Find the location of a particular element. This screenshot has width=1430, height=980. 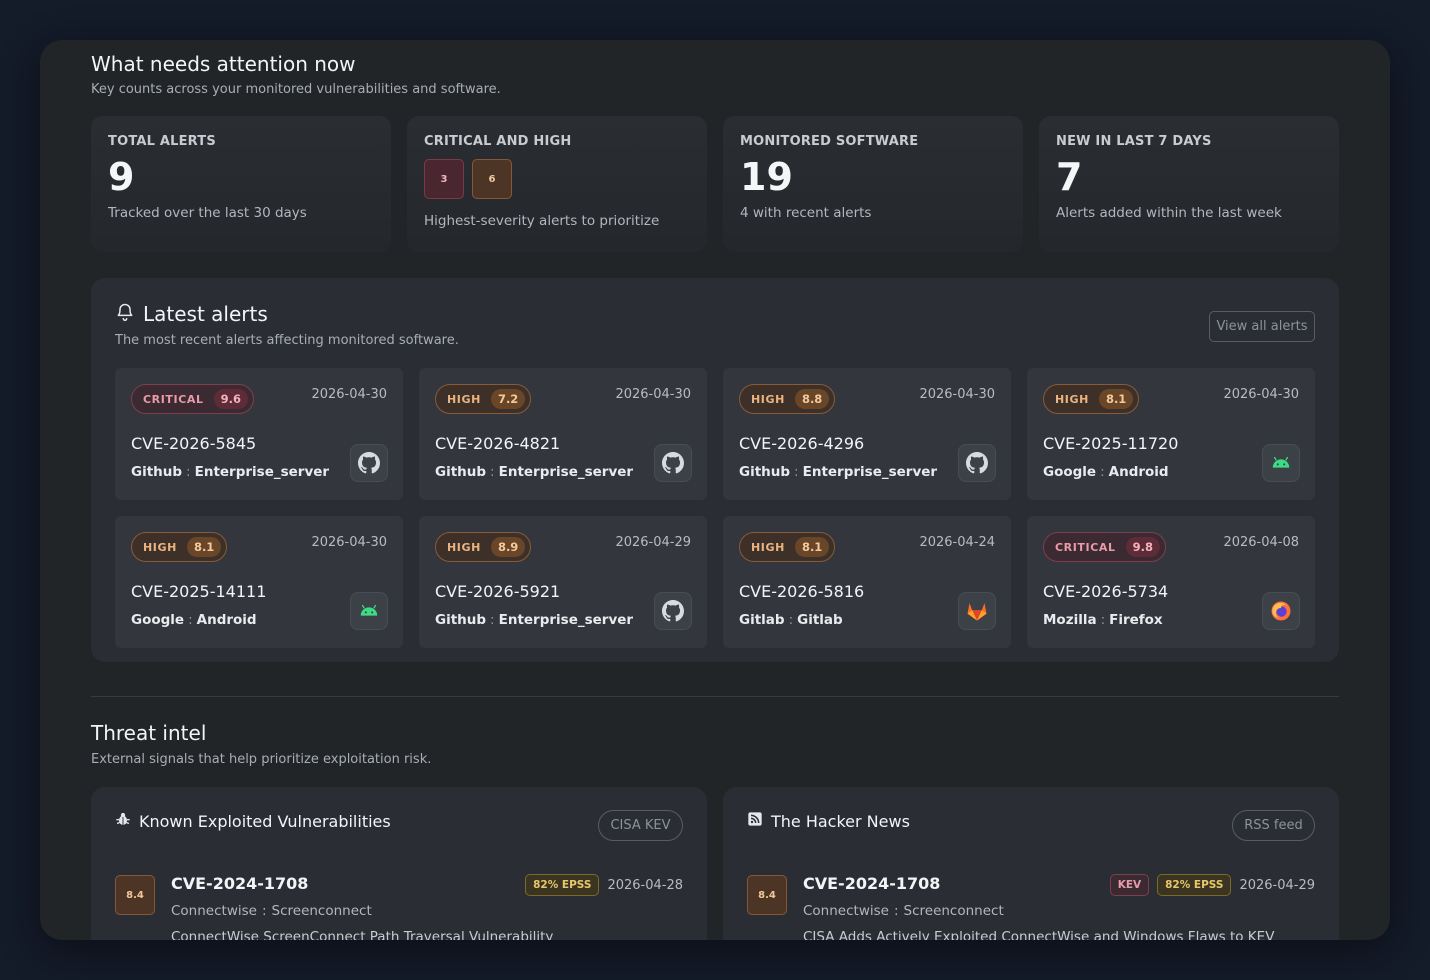

android-icon is located at coordinates (1281, 463).